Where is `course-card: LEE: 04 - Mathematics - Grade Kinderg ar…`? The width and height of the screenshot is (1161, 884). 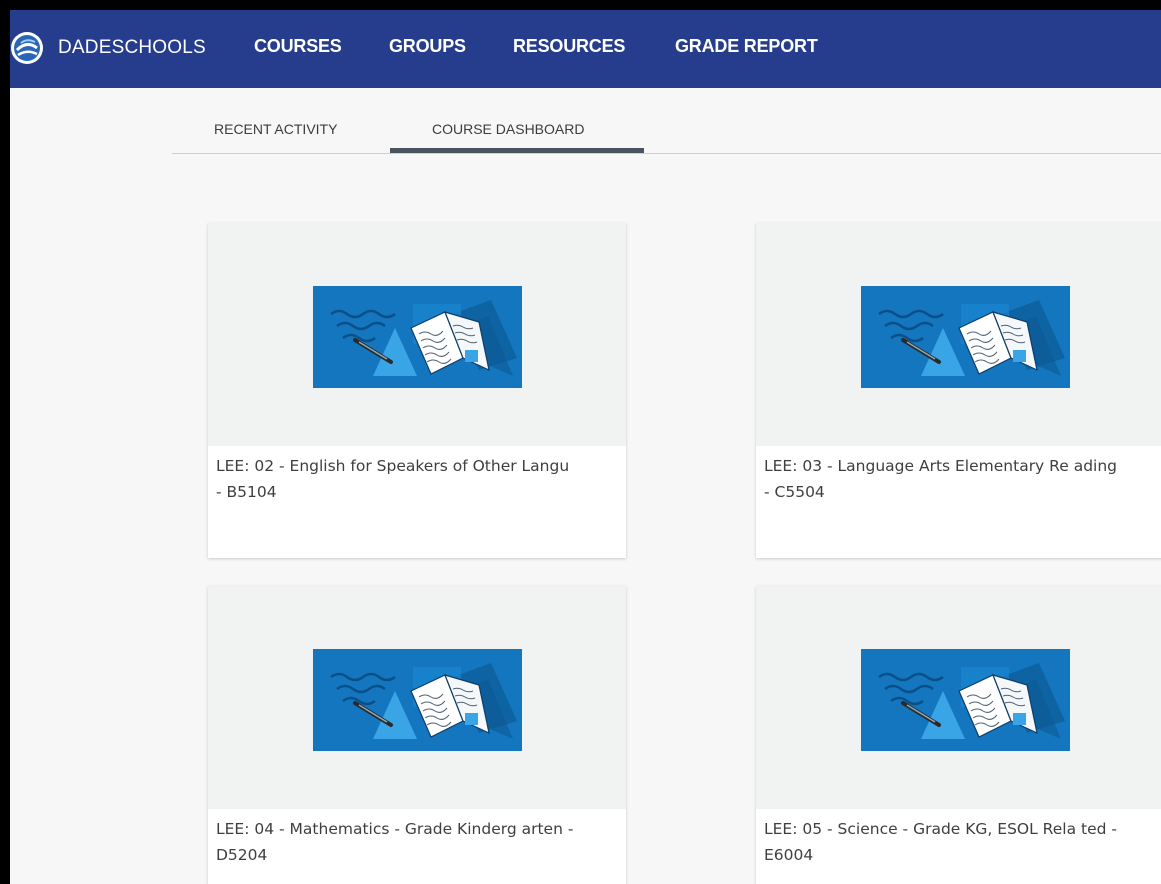
course-card: LEE: 04 - Mathematics - Grade Kinderg ar… is located at coordinates (417, 735).